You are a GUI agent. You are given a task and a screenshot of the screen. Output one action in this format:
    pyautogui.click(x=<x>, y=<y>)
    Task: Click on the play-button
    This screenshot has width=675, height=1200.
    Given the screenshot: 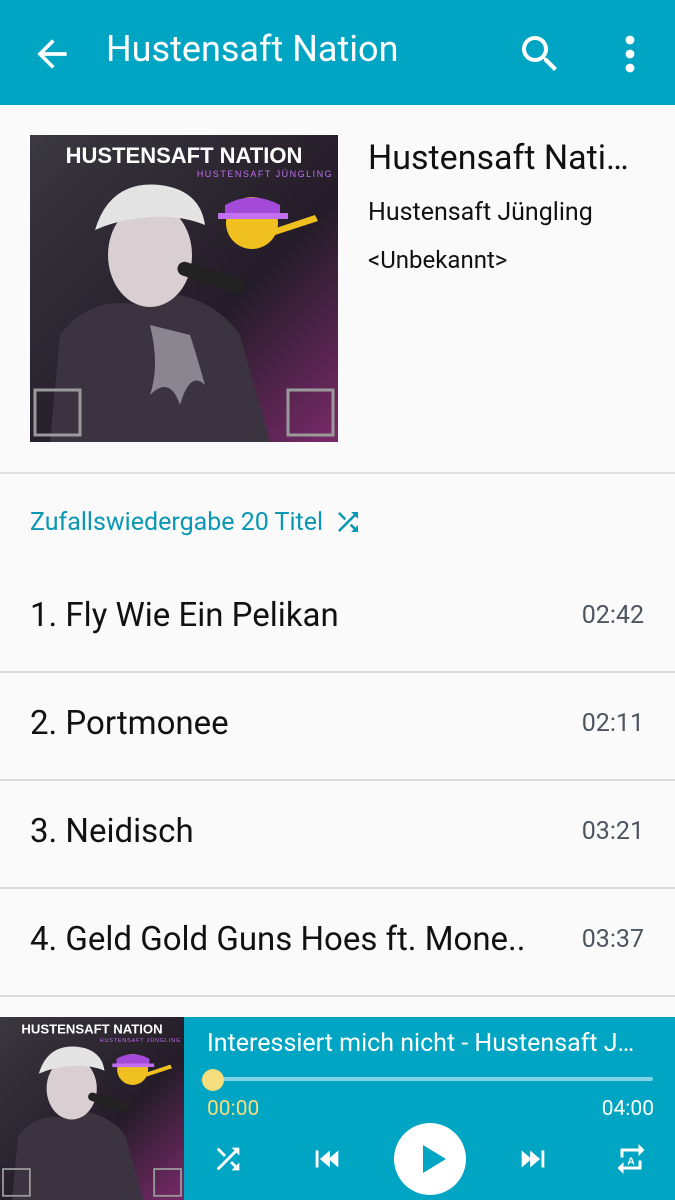 What is the action you would take?
    pyautogui.click(x=430, y=1159)
    